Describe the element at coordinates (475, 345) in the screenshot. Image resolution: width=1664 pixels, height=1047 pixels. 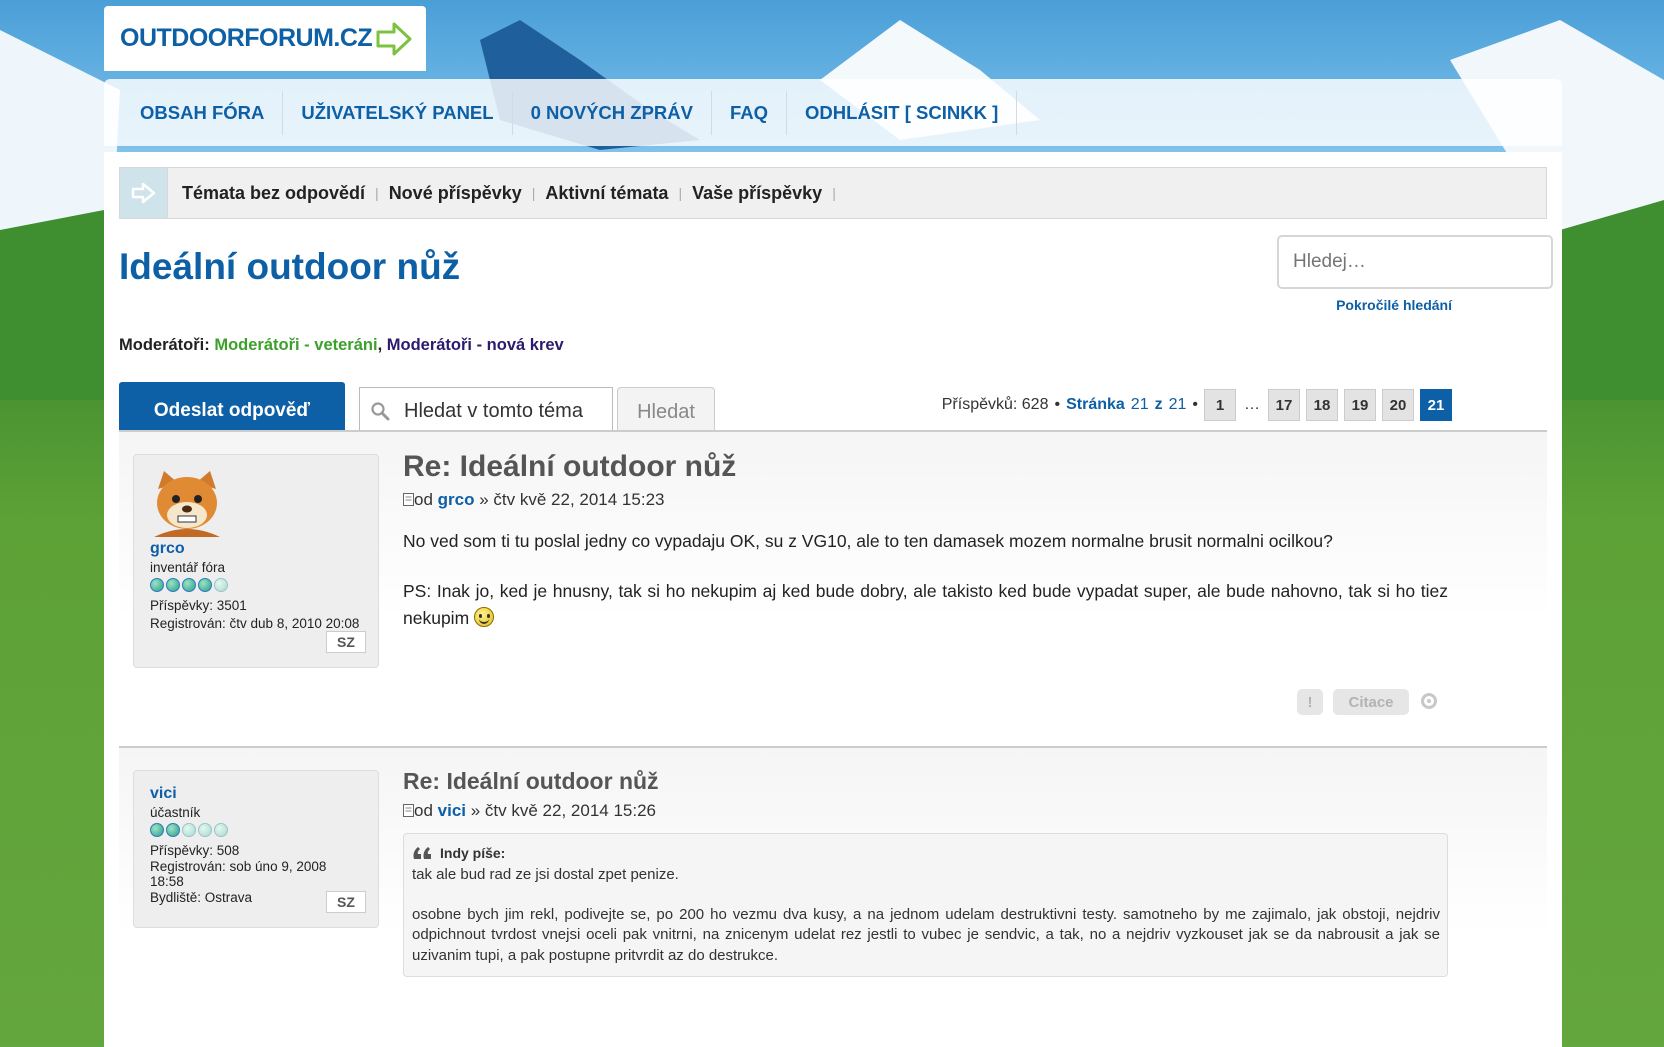
I see `moderator-group-new: Moderátoři - nová krev` at that location.